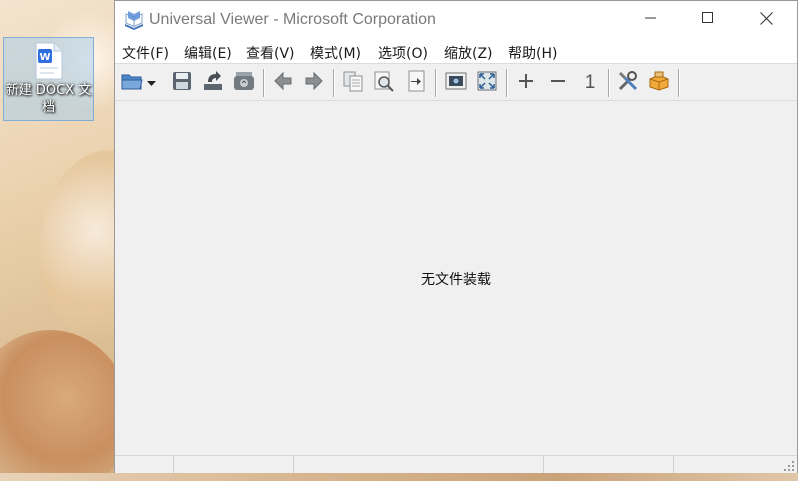  I want to click on zoom-in-button, so click(526, 83).